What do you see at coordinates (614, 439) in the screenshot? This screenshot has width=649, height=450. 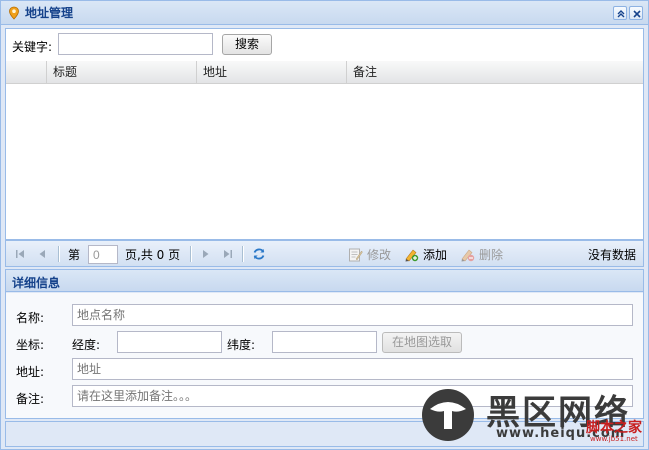 I see `watermark-site-url: www.jb51.net` at bounding box center [614, 439].